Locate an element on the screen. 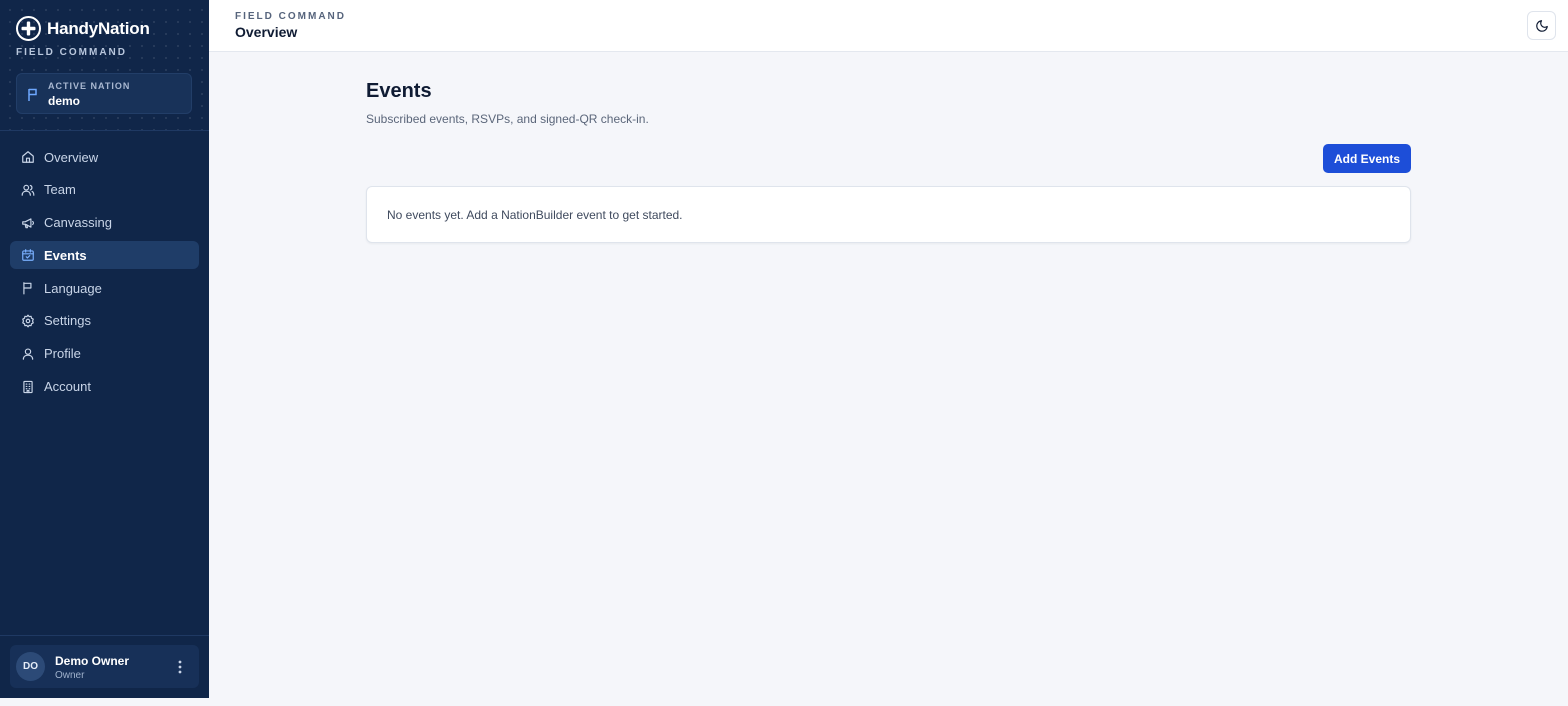 This screenshot has width=1568, height=706. active-nation-label: ACTIVE NATION is located at coordinates (89, 86).